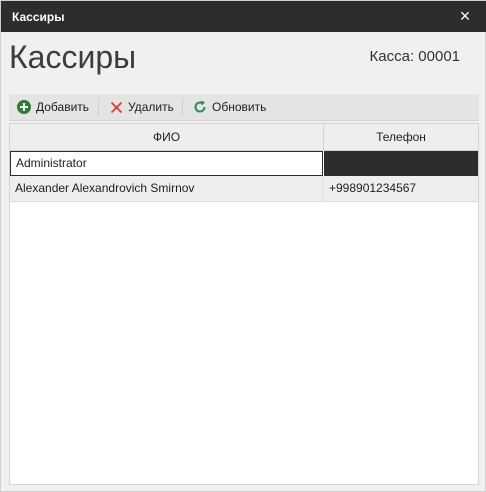  What do you see at coordinates (243, 16) in the screenshot?
I see `title-bar: Кассиры ×` at bounding box center [243, 16].